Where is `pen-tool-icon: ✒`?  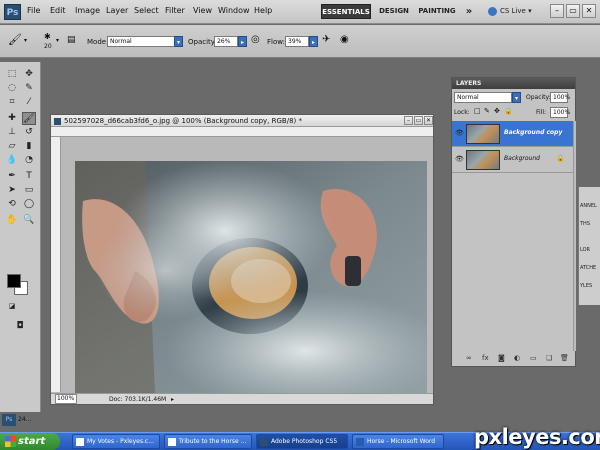
pen-tool-icon: ✒ is located at coordinates (12, 176).